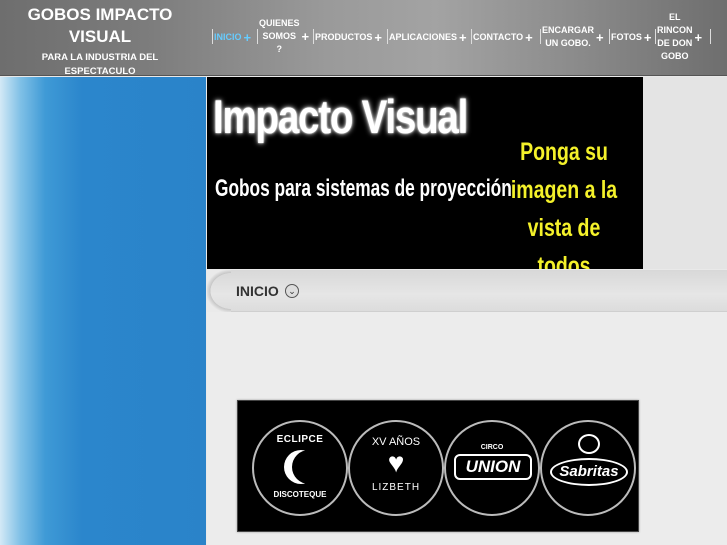 The image size is (727, 545). What do you see at coordinates (564, 241) in the screenshot?
I see `banner-slogan-line2: vista de todos` at bounding box center [564, 241].